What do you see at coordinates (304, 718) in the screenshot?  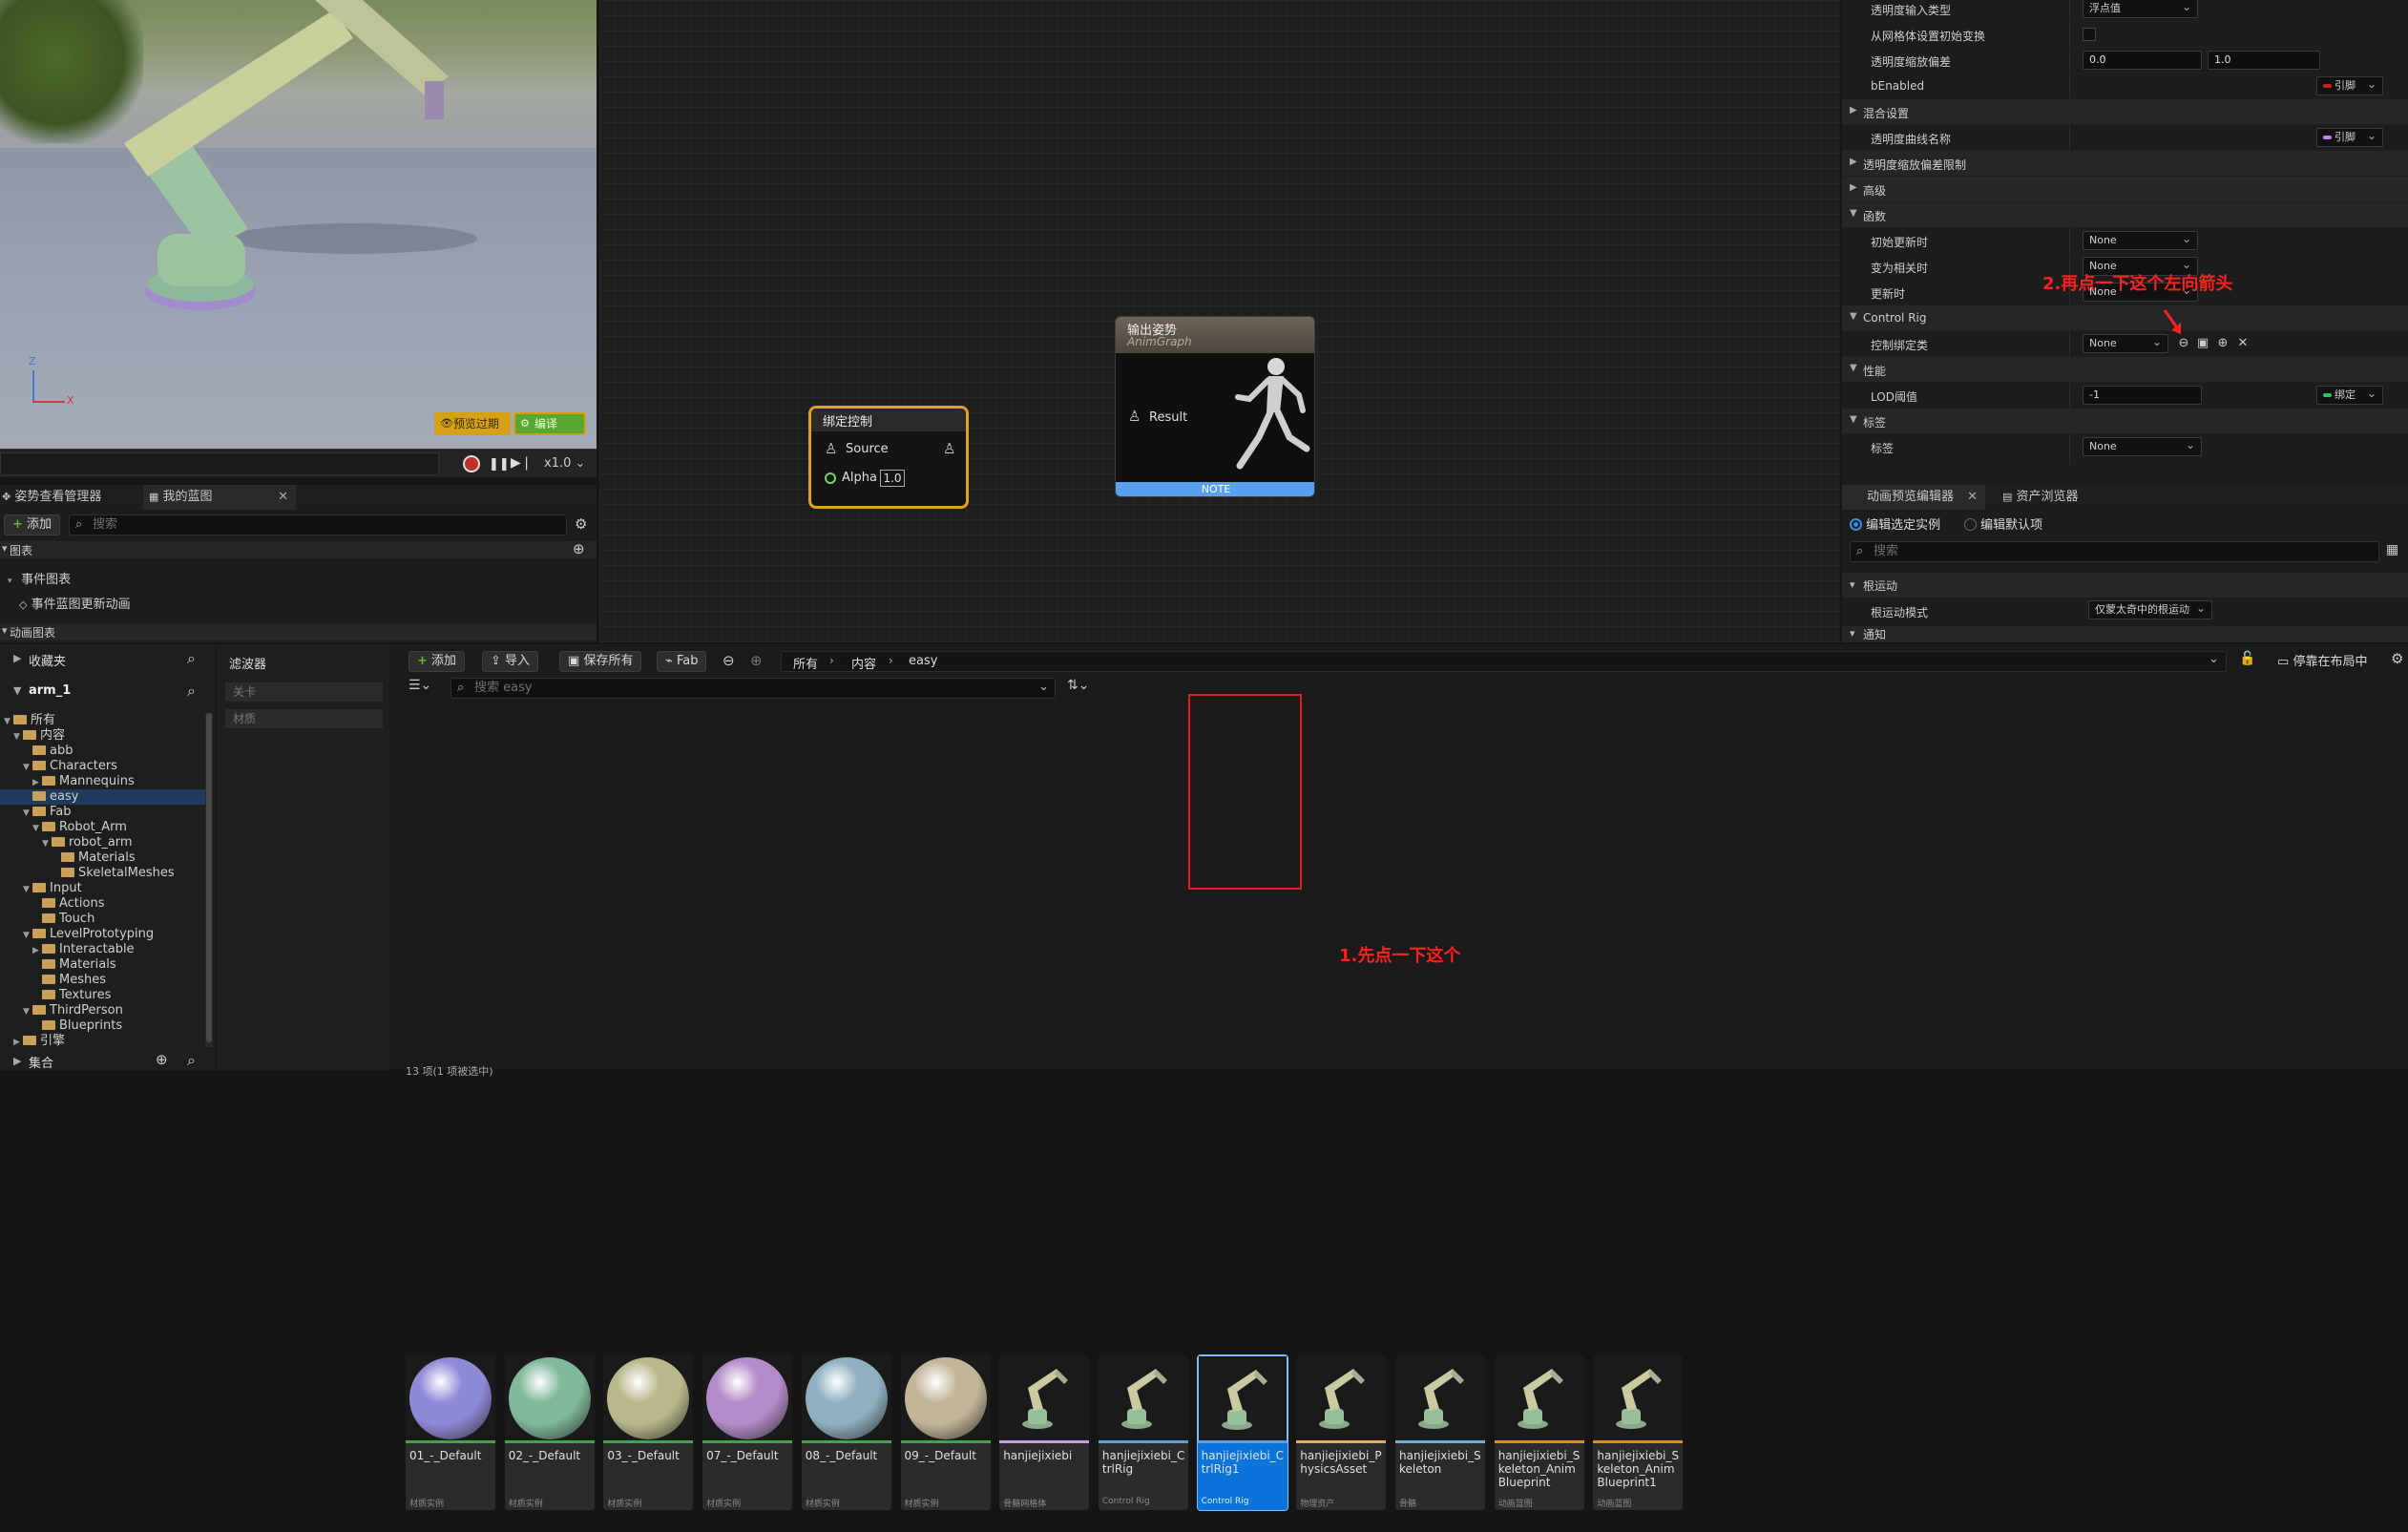 I see `filter-item-material: 材质` at bounding box center [304, 718].